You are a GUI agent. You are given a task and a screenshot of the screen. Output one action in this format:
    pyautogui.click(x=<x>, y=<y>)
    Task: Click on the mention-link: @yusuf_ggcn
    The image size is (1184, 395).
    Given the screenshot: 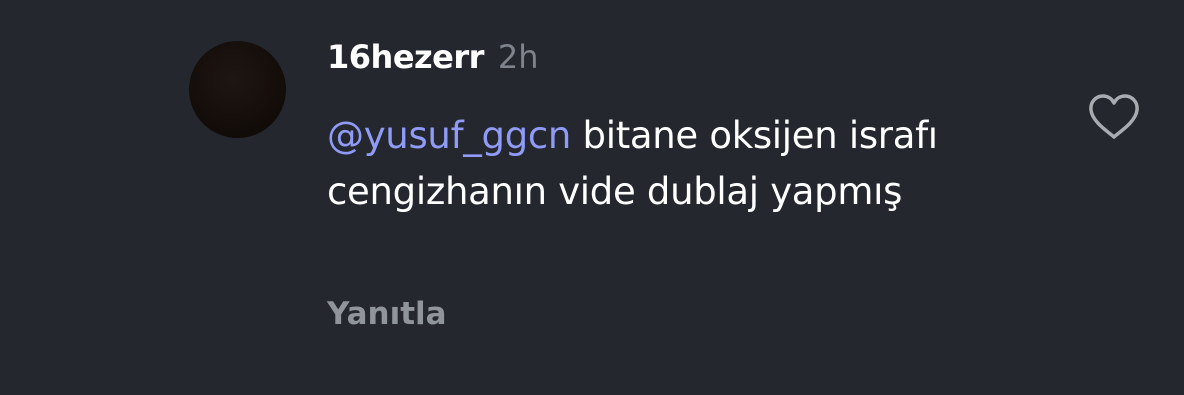 What is the action you would take?
    pyautogui.click(x=449, y=135)
    